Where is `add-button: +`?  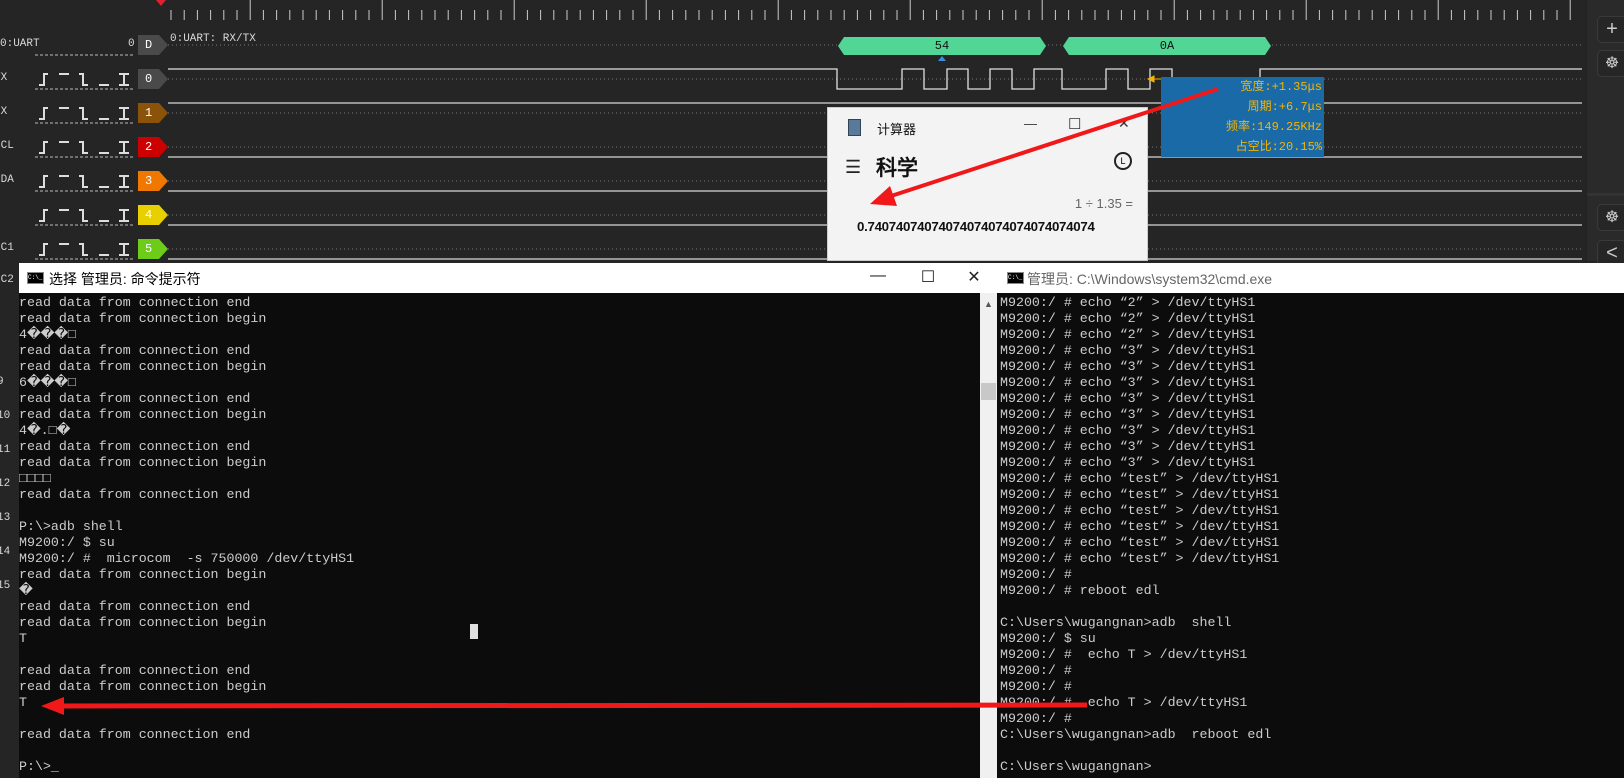
add-button: + is located at coordinates (1610, 29).